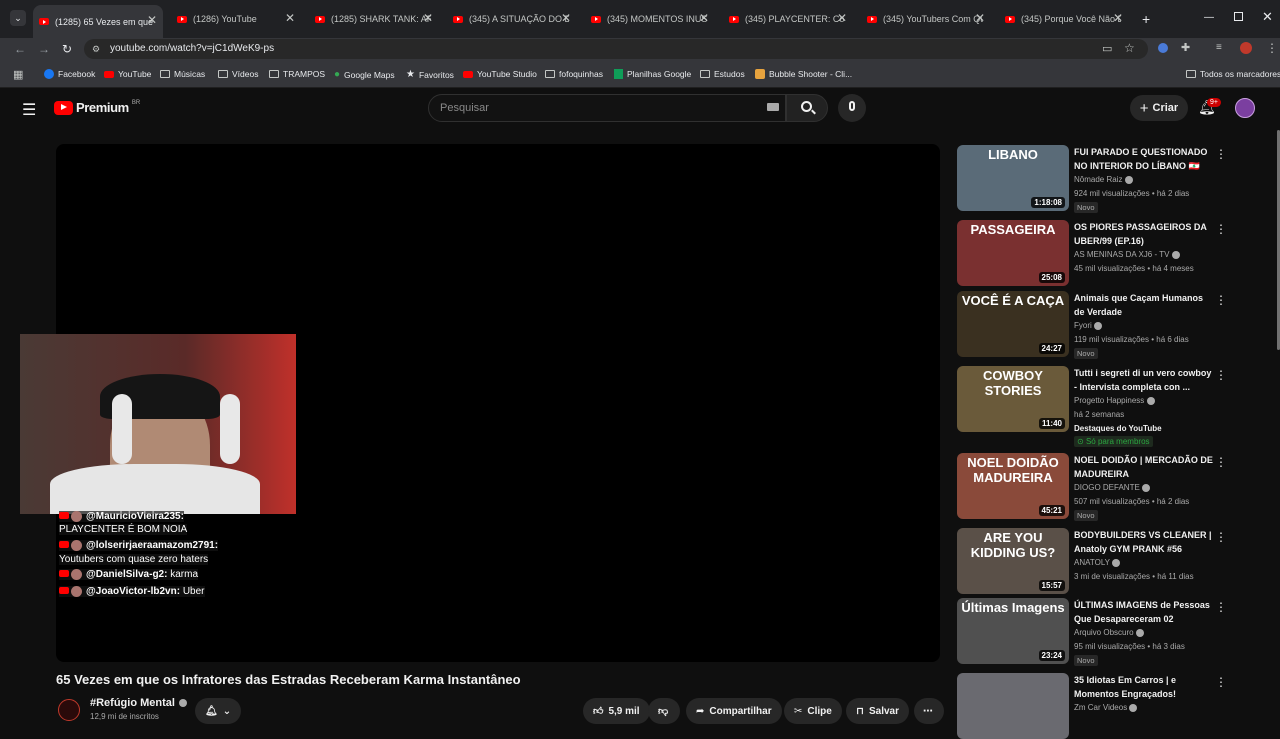 The image size is (1280, 739). I want to click on video-thumbnail: LIBANO 1:18:08, so click(1013, 178).